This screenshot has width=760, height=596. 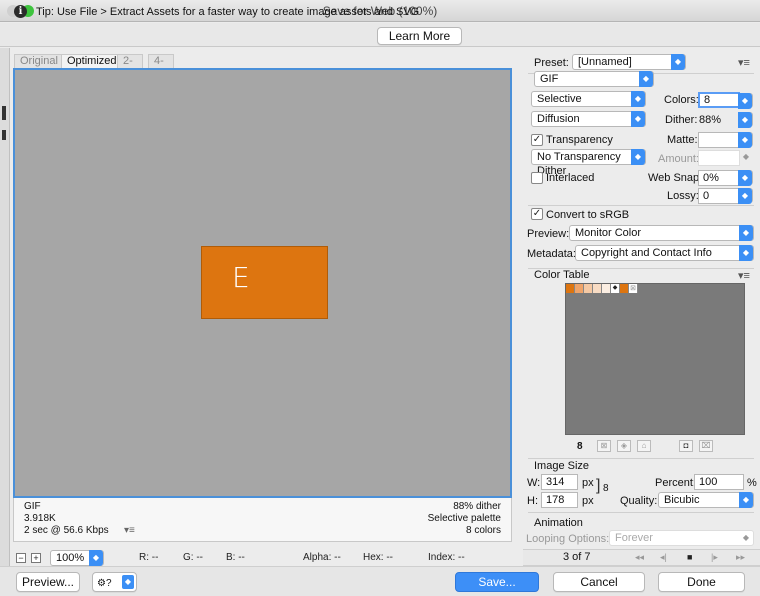 What do you see at coordinates (161, 67) in the screenshot?
I see `tab-4-up: 4-Up` at bounding box center [161, 67].